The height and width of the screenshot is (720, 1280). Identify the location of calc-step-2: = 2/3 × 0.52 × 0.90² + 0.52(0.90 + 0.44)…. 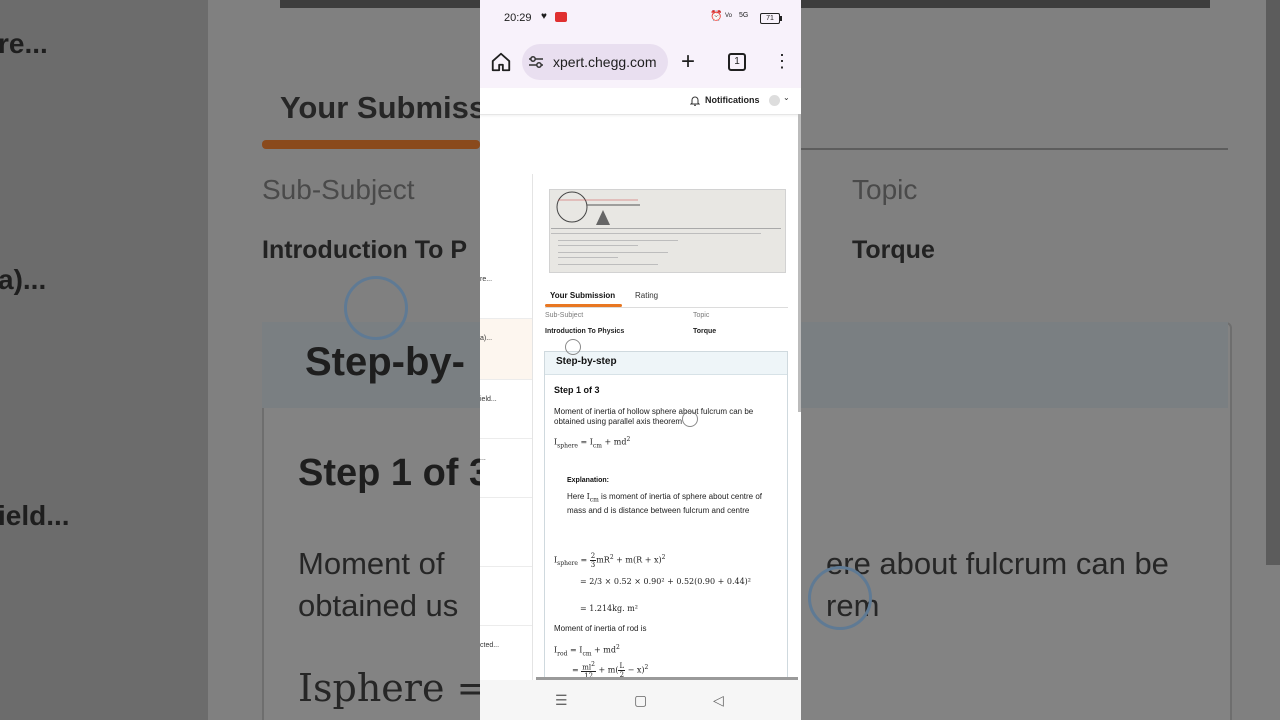
(665, 581).